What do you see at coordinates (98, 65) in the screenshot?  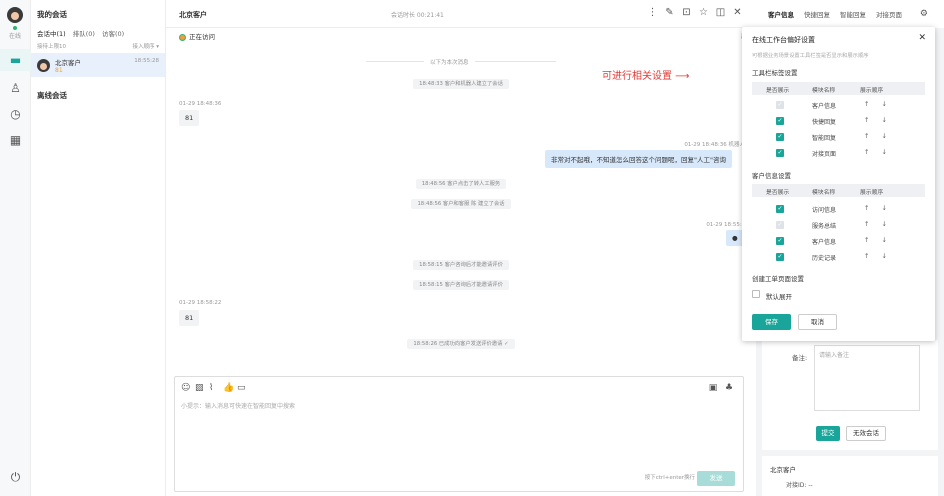 I see `conversation-item: 北京客户 81 18:55:28` at bounding box center [98, 65].